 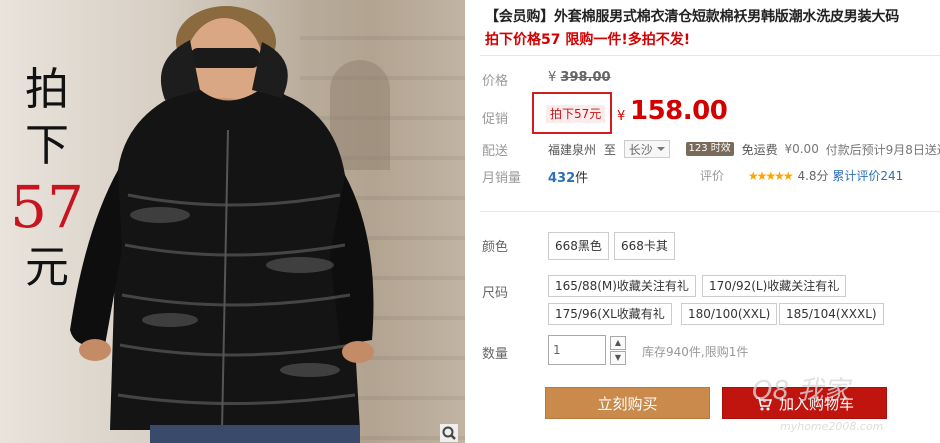 I want to click on caption-char-1: 拍, so click(x=47, y=89).